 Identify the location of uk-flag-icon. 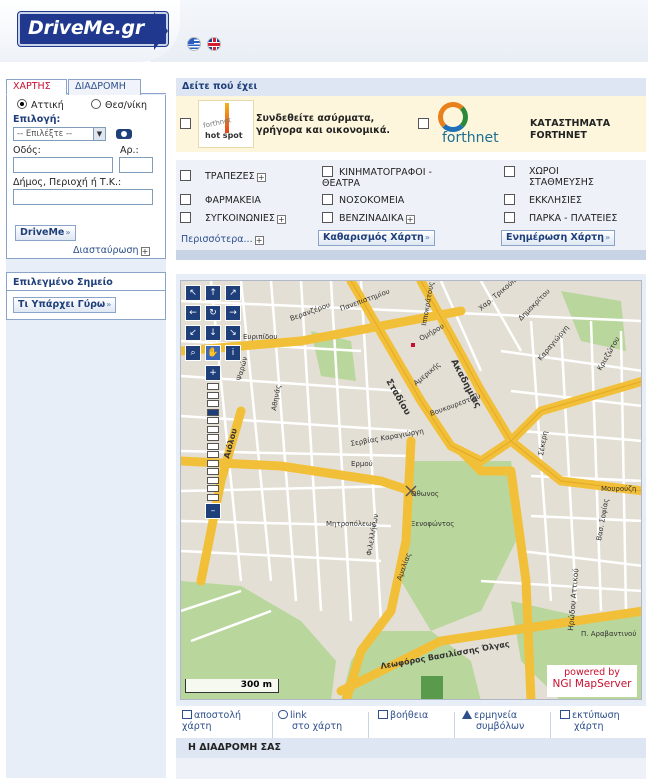
(214, 44).